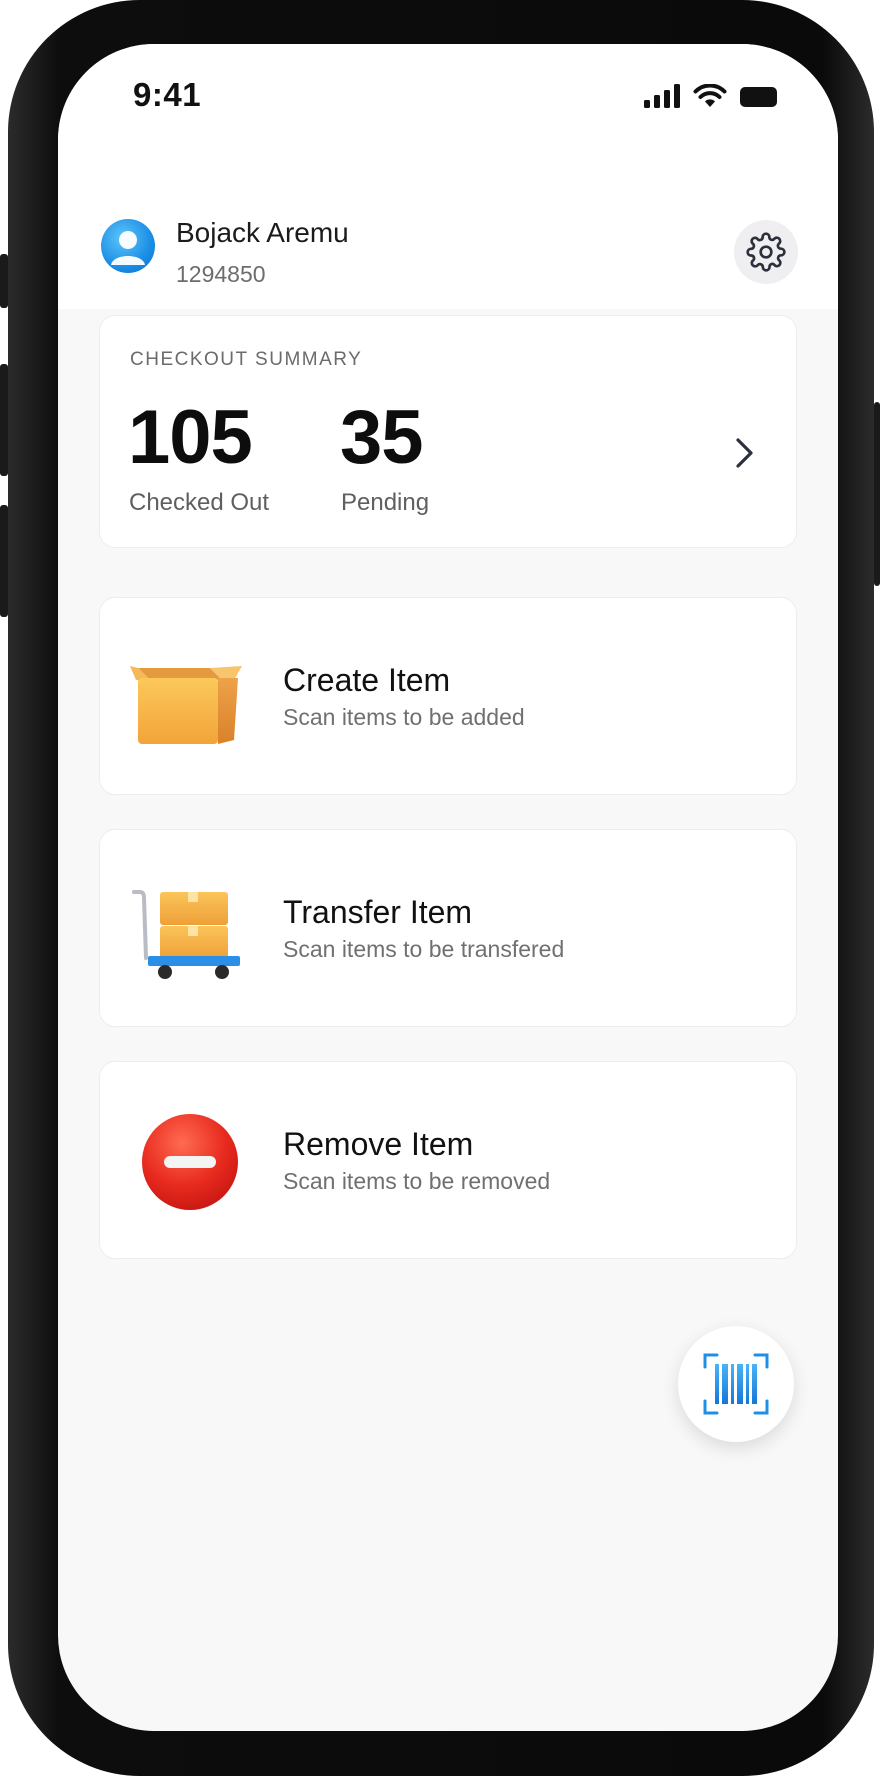 The height and width of the screenshot is (1776, 880). Describe the element at coordinates (745, 453) in the screenshot. I see `chevron-right-icon` at that location.